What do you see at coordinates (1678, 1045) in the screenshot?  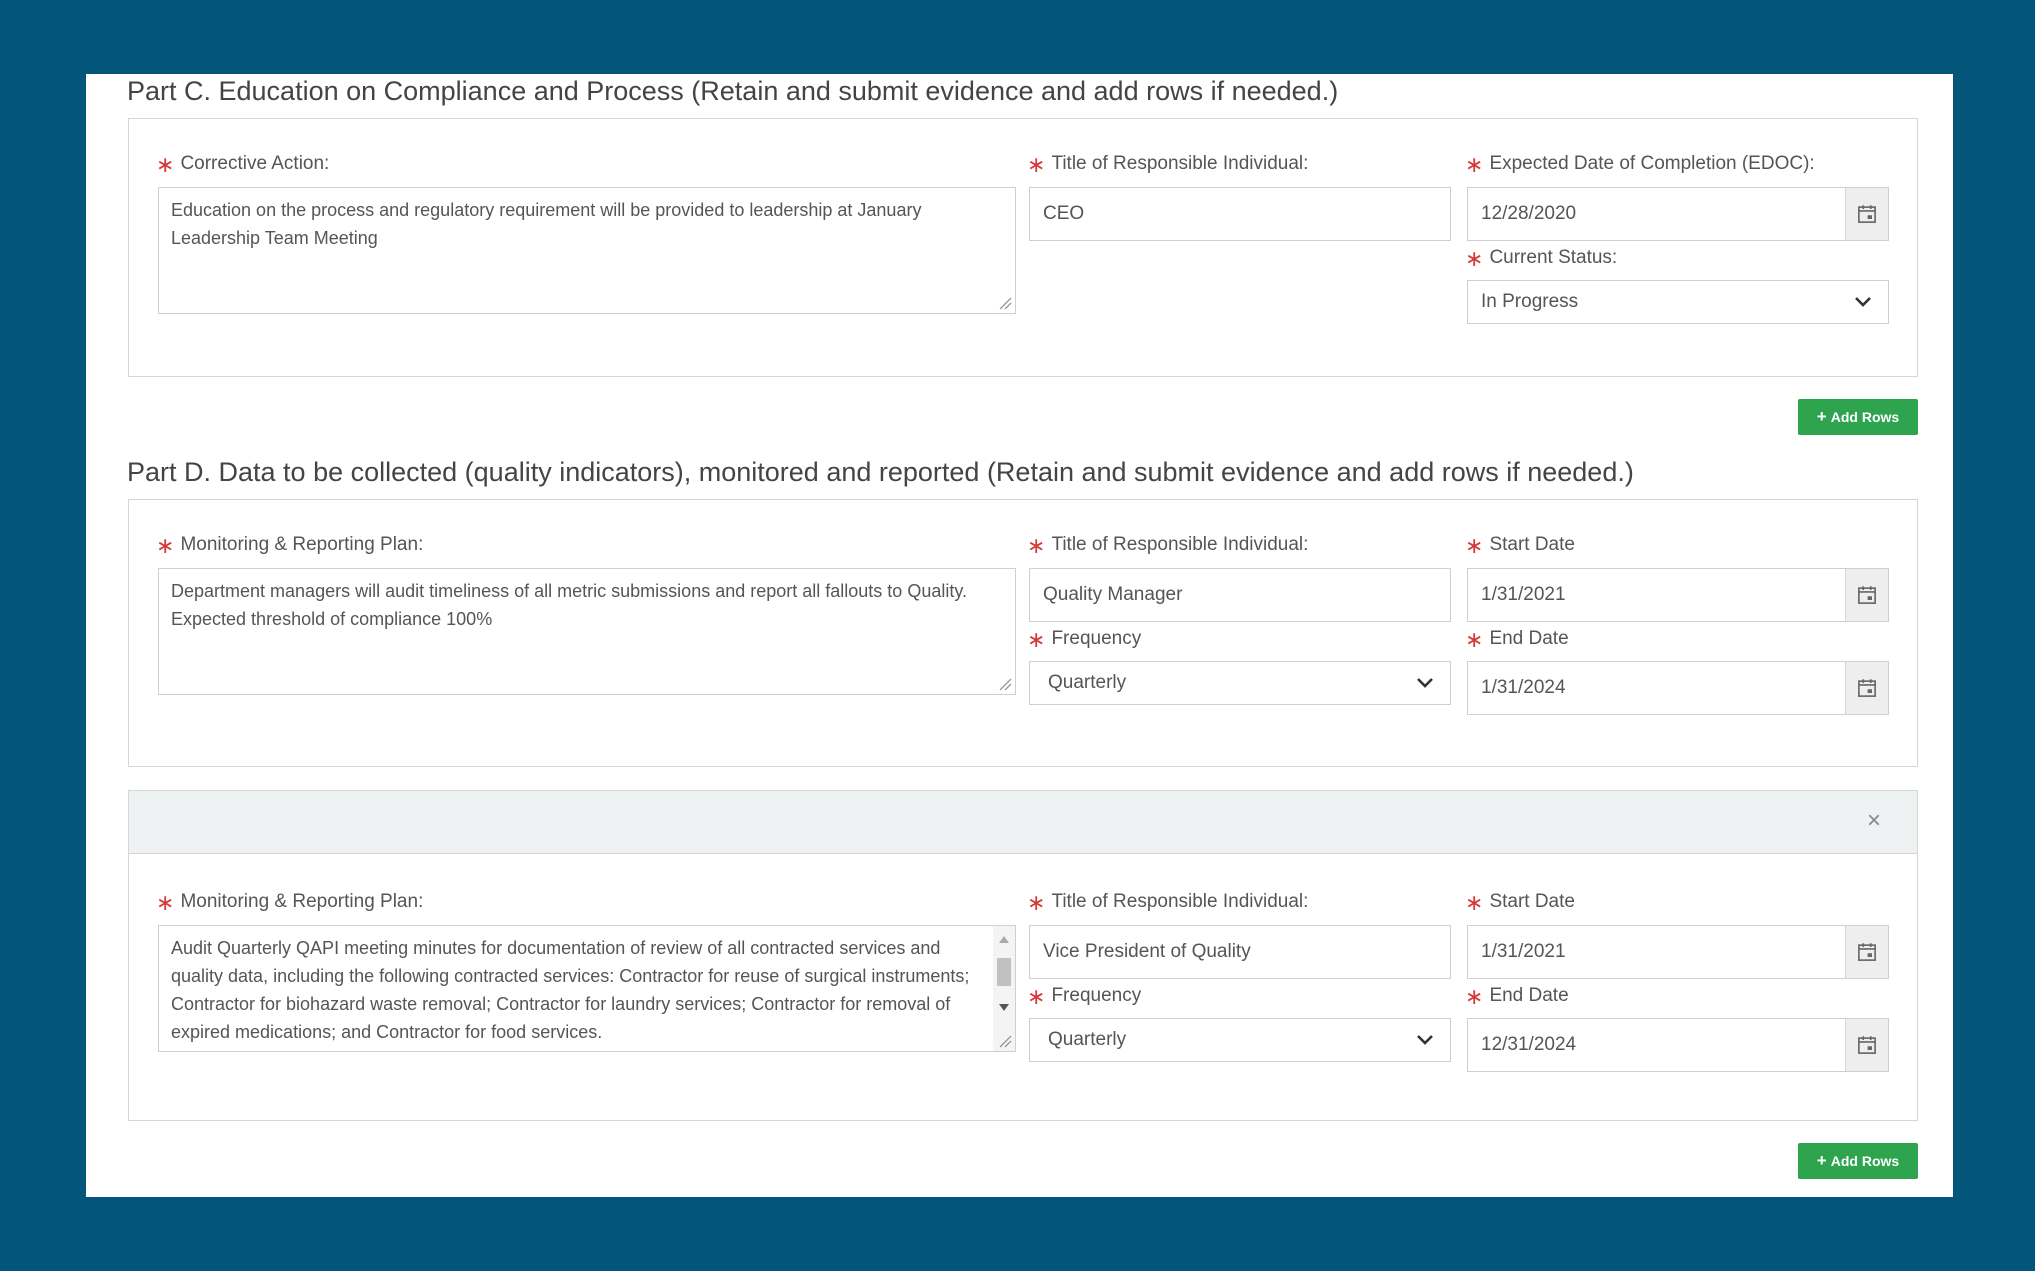 I see `end-date-input: 12/31/2024` at bounding box center [1678, 1045].